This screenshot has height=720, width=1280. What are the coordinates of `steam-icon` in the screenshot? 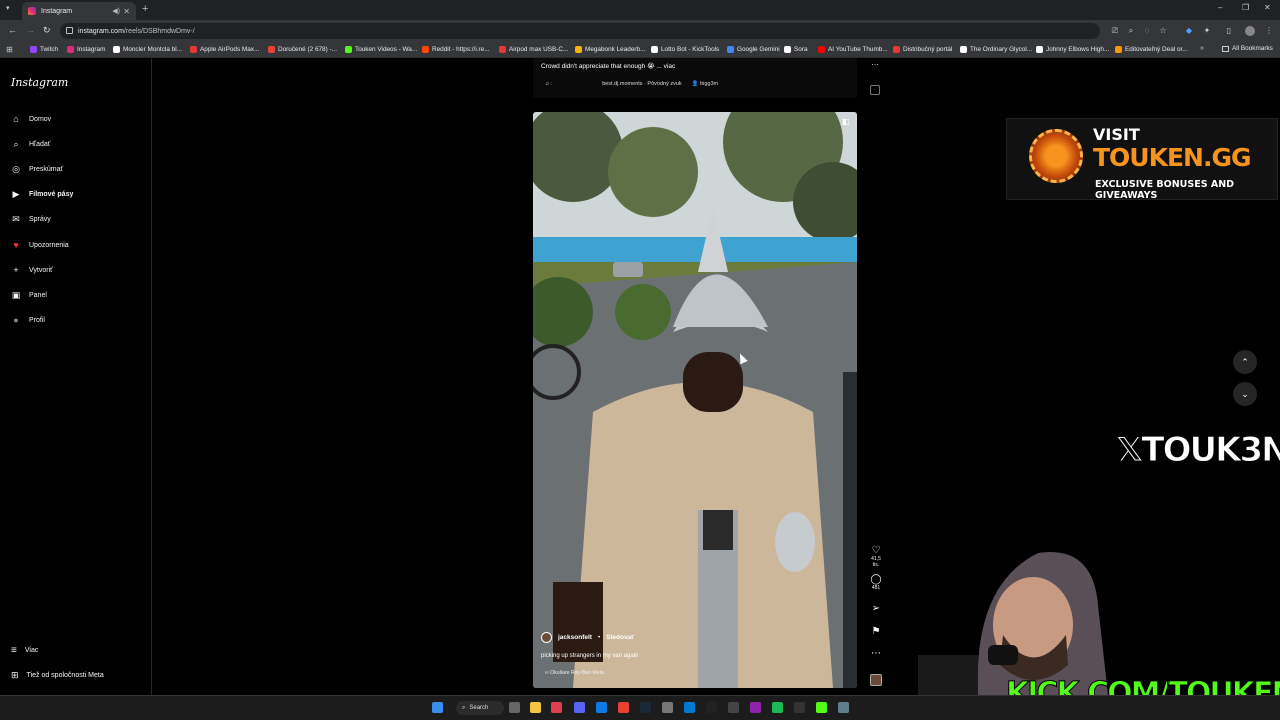 It's located at (645, 707).